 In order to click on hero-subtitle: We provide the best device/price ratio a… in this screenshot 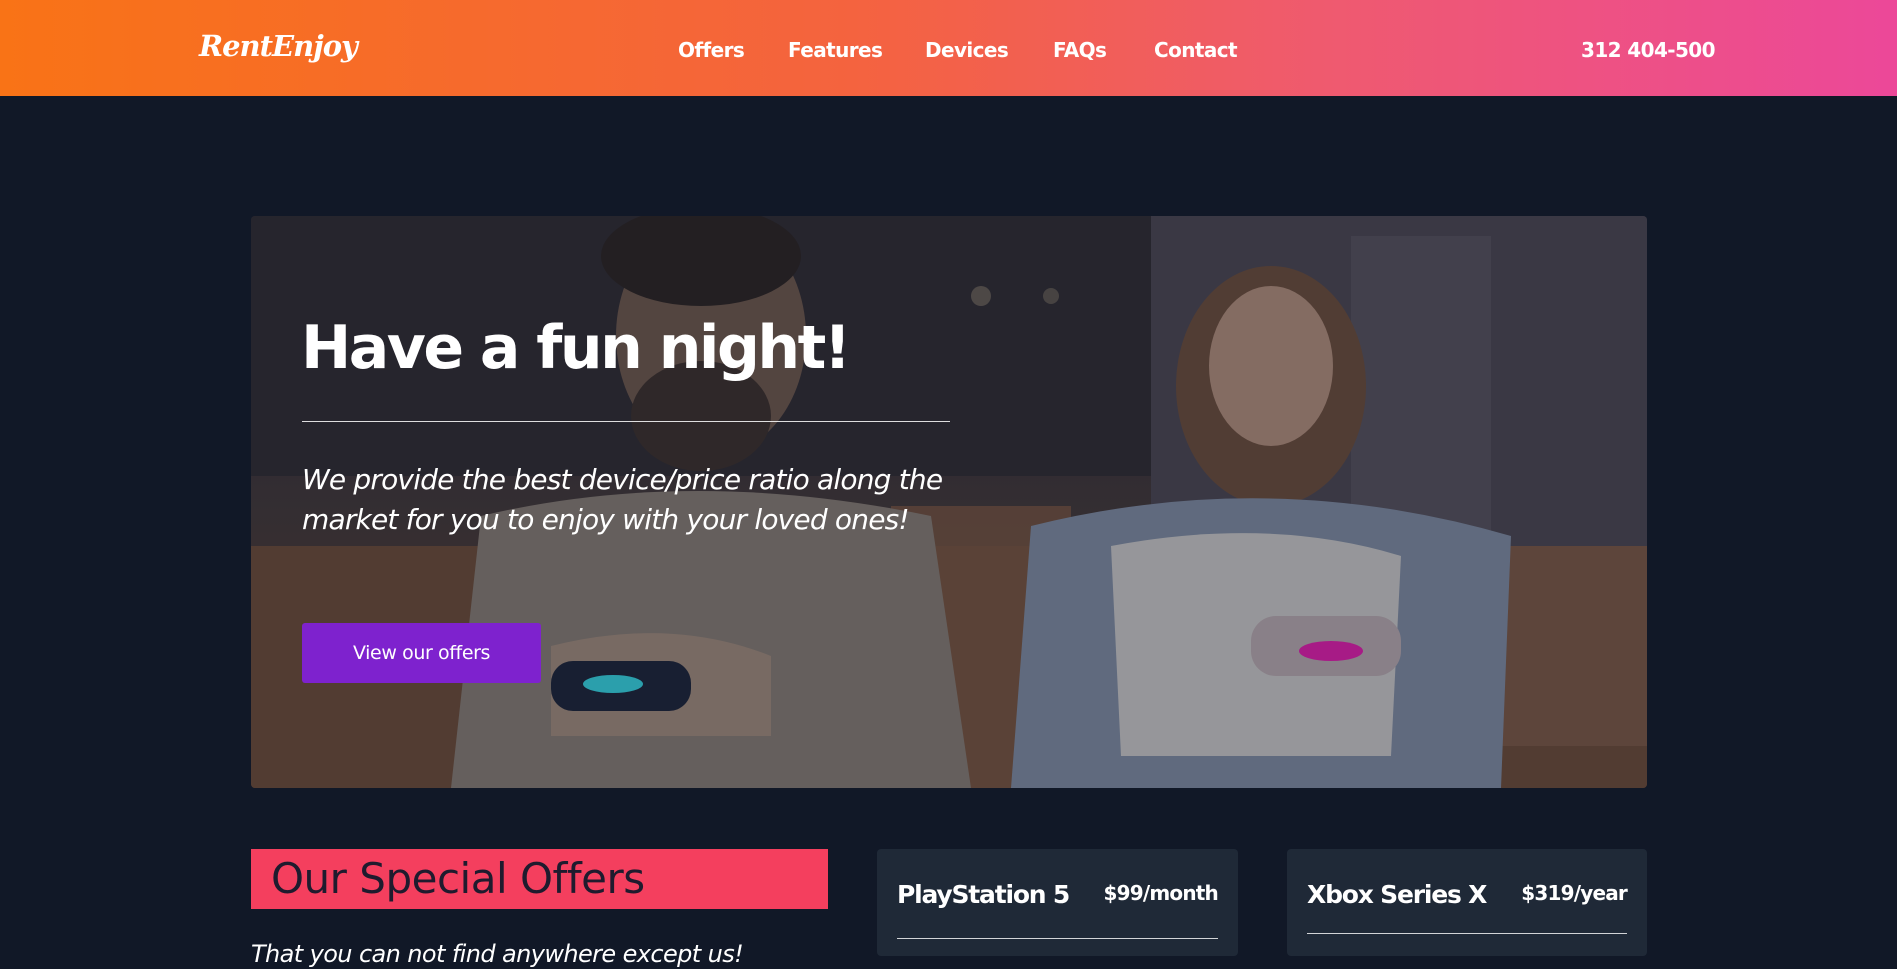, I will do `click(622, 499)`.